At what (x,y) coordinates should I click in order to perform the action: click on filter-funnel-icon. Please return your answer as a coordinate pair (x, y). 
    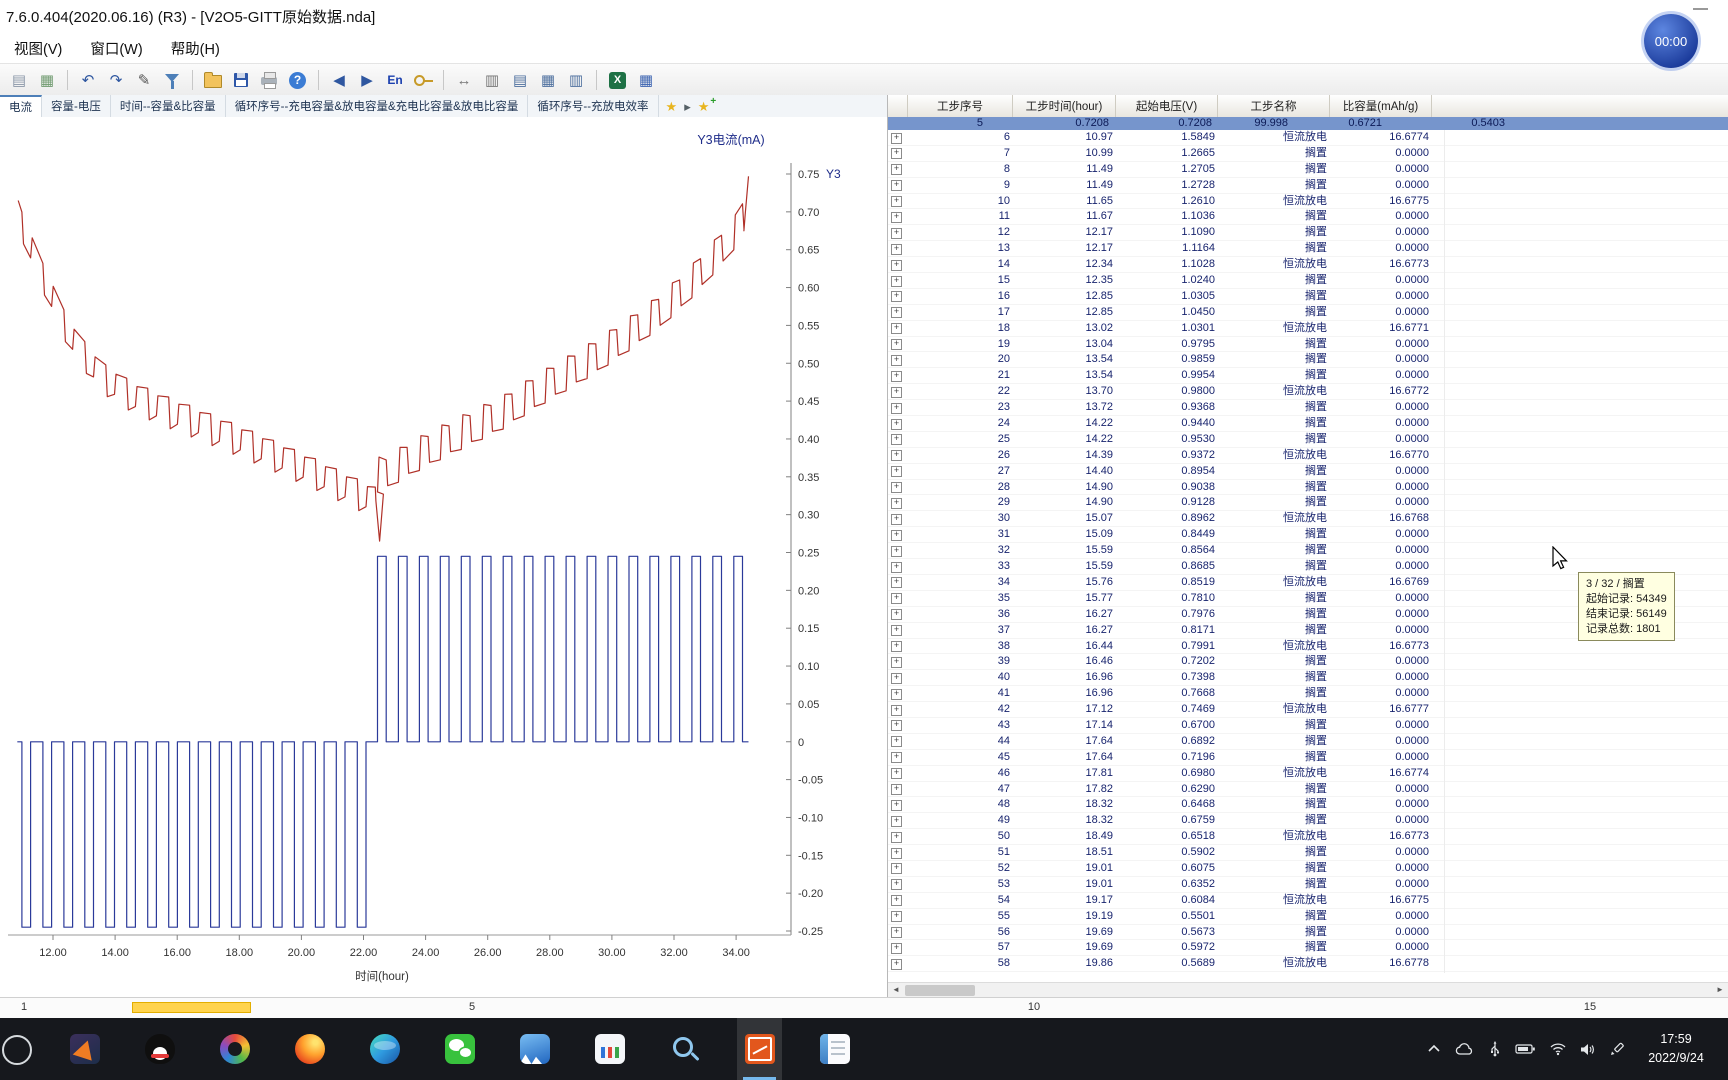
    Looking at the image, I should click on (172, 80).